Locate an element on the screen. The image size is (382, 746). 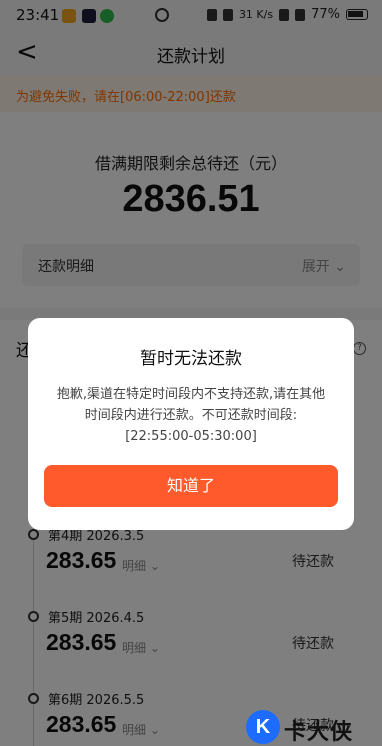
watermark-logo-icon: K is located at coordinates (263, 727).